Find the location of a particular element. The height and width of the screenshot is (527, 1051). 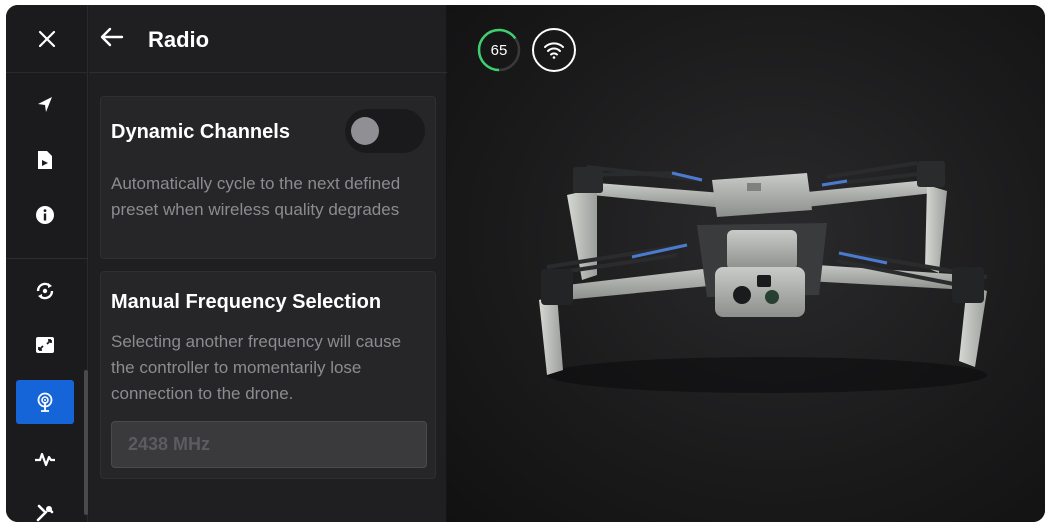

rail-item-radio is located at coordinates (45, 402).